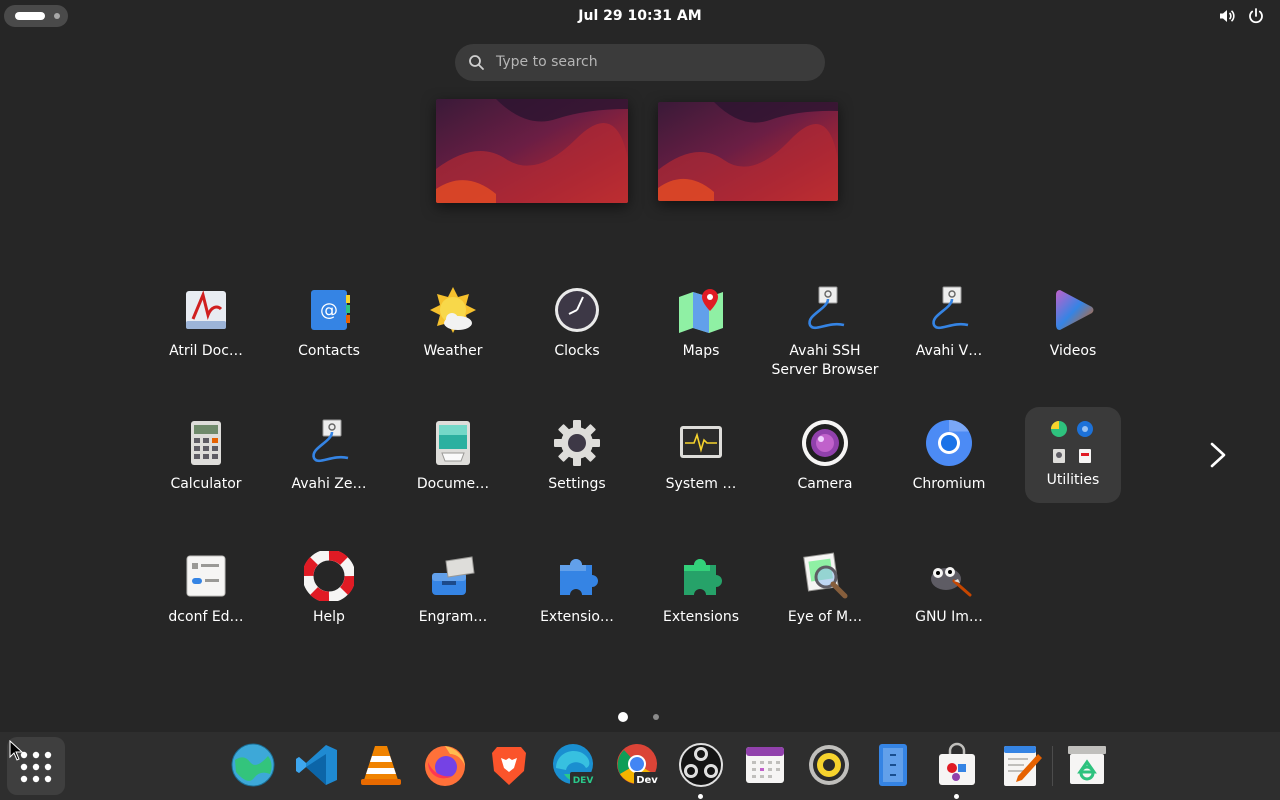 The width and height of the screenshot is (1280, 800). What do you see at coordinates (701, 589) in the screenshot?
I see `app-extensions: Extensions` at bounding box center [701, 589].